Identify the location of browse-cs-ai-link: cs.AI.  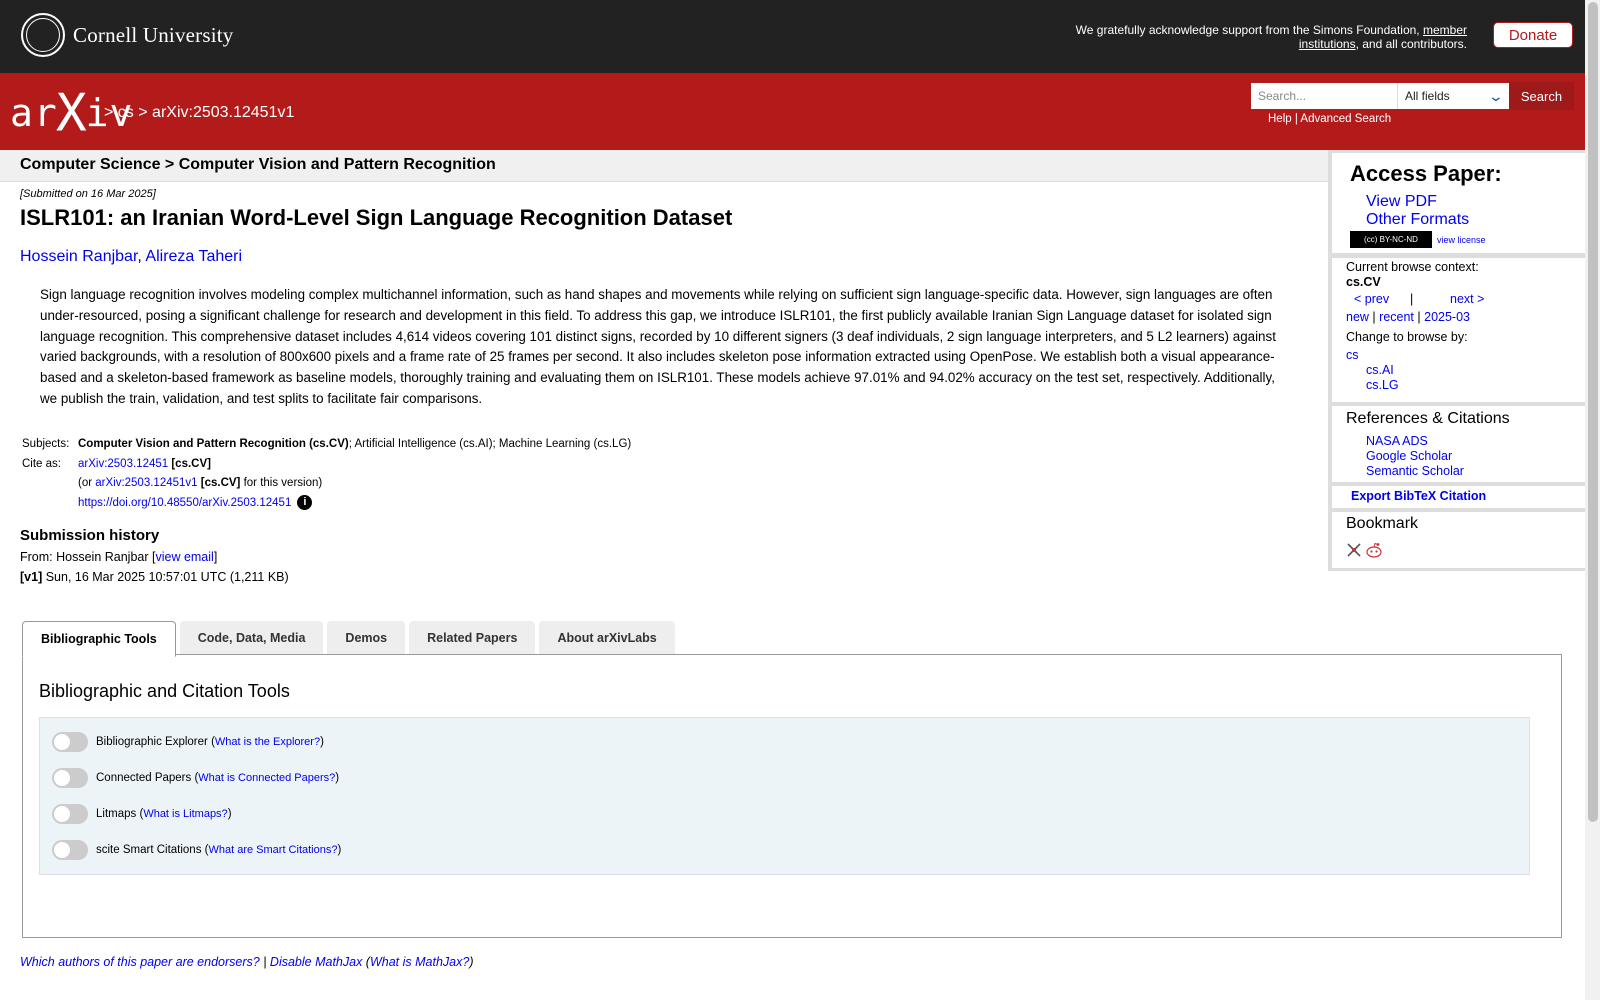
(1380, 370).